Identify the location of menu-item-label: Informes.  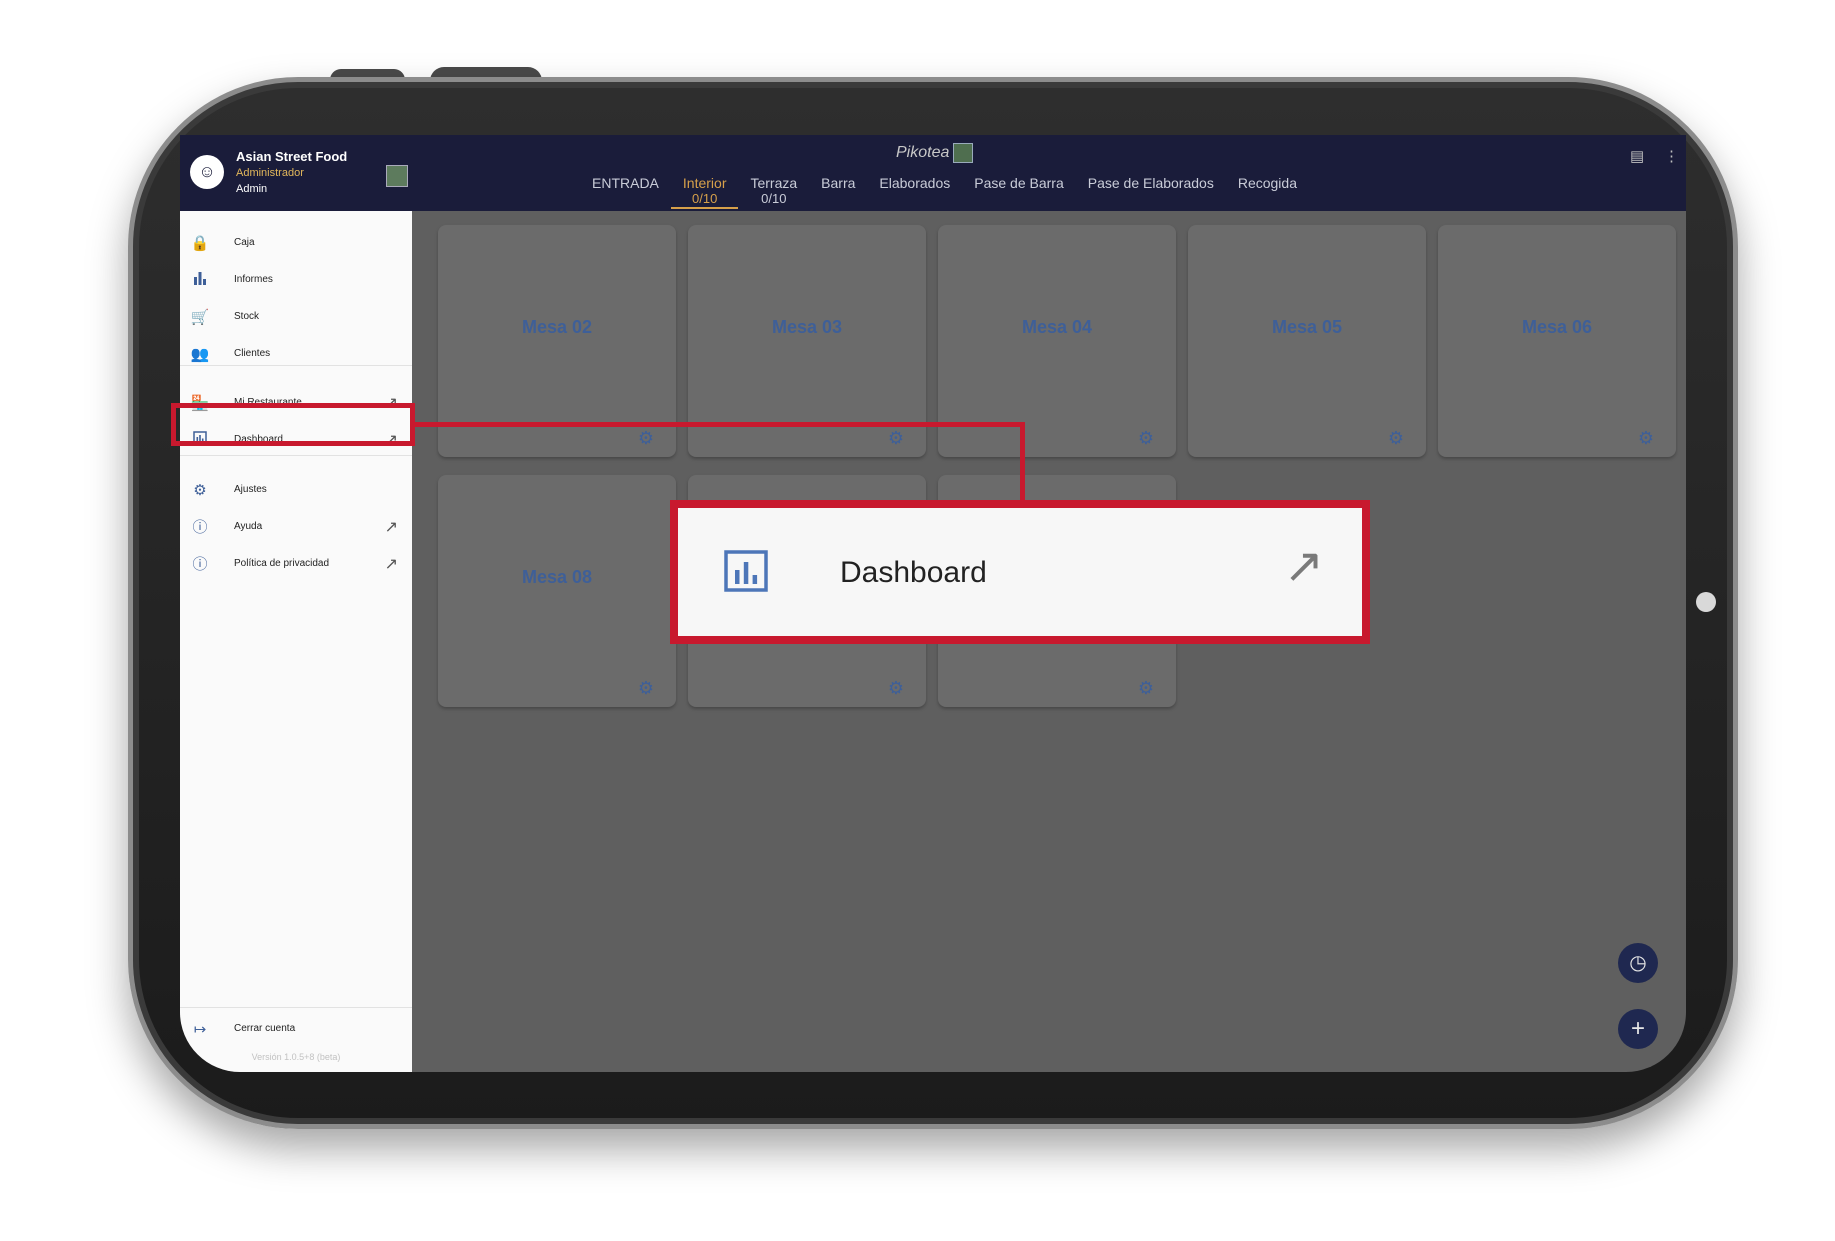
(253, 279).